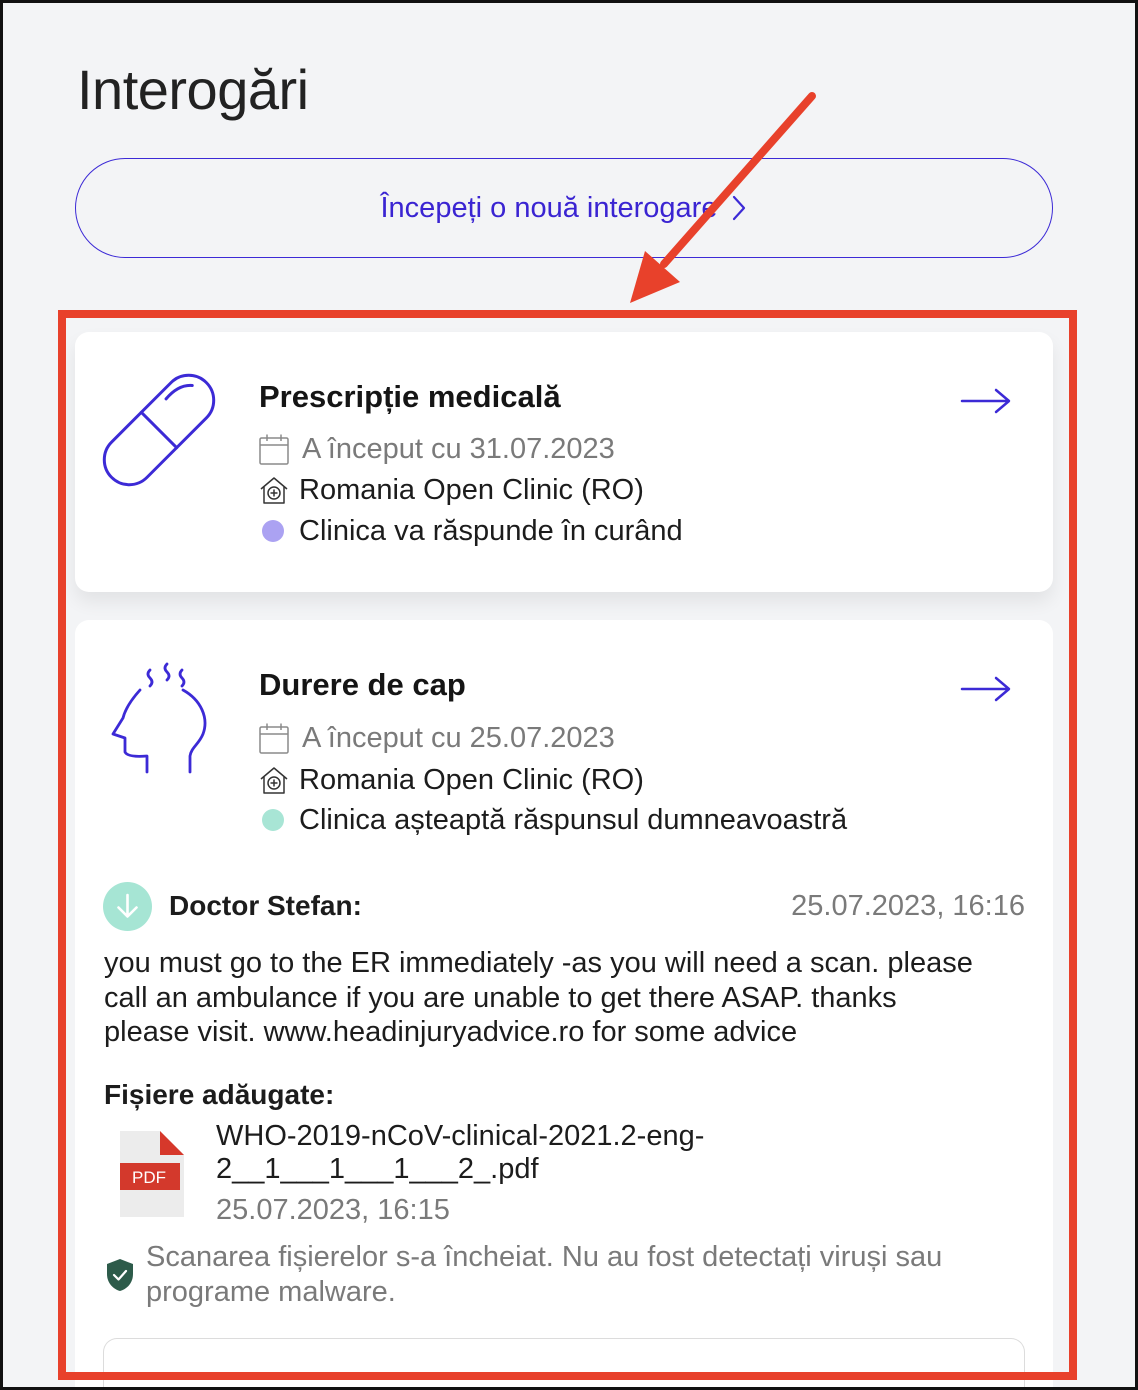  What do you see at coordinates (333, 1210) in the screenshot?
I see `attachment-date: 25.07.2023, 16:15` at bounding box center [333, 1210].